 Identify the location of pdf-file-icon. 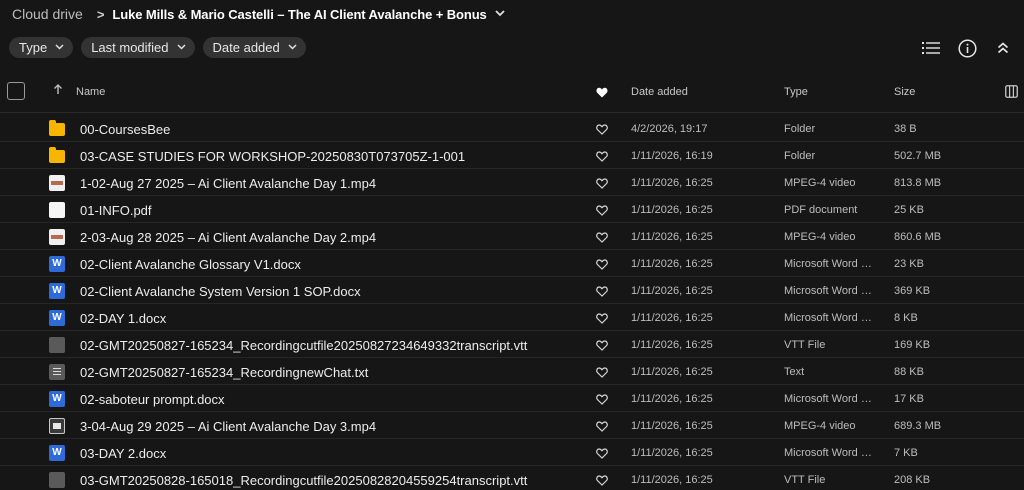
(57, 210).